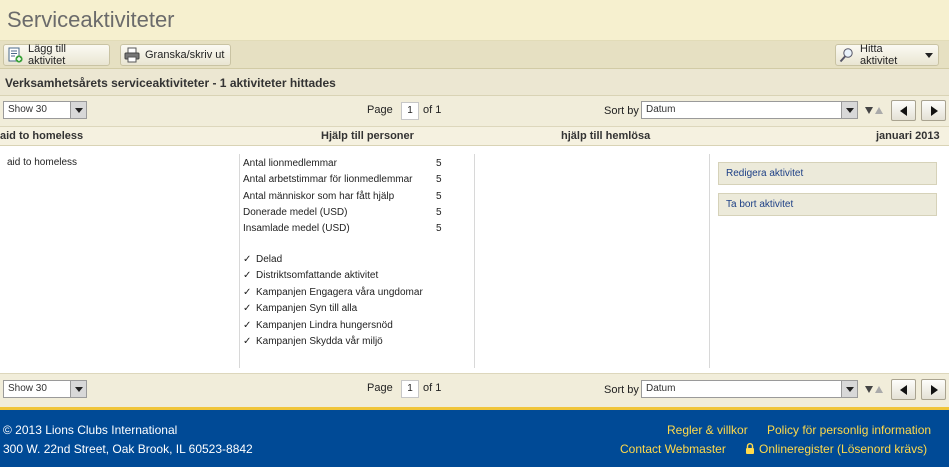 The width and height of the screenshot is (949, 467). Describe the element at coordinates (307, 309) in the screenshot. I see `check-label: Kampanjen Syn till alla` at that location.